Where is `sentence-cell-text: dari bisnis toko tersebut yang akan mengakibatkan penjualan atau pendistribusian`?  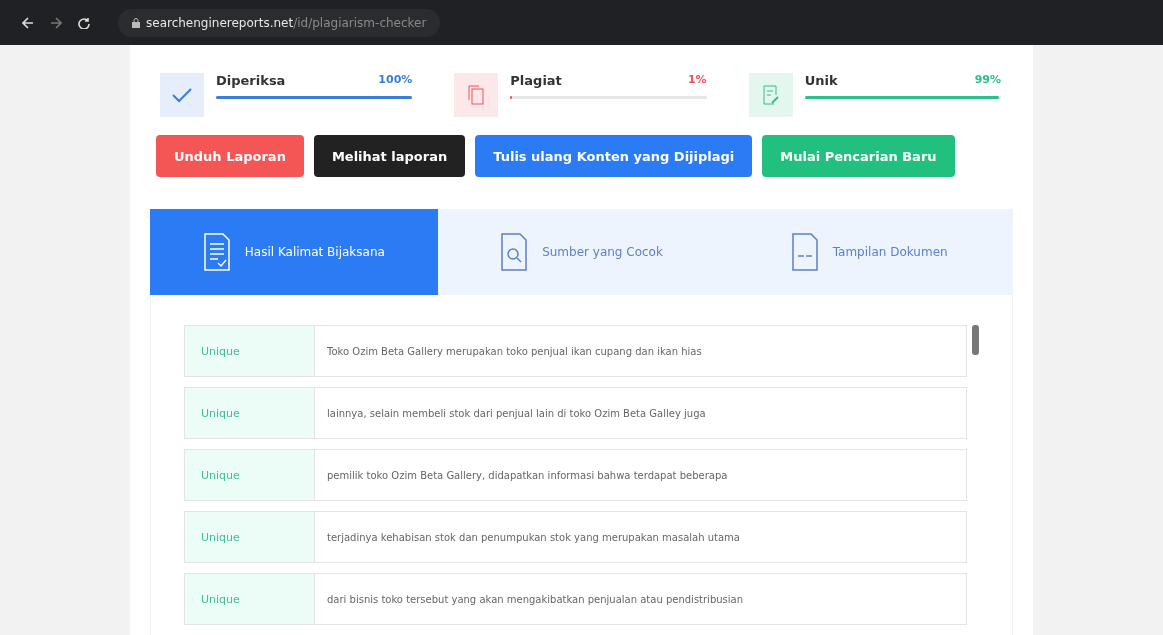 sentence-cell-text: dari bisnis toko tersebut yang akan mengakibatkan penjualan atau pendistribusian is located at coordinates (535, 599).